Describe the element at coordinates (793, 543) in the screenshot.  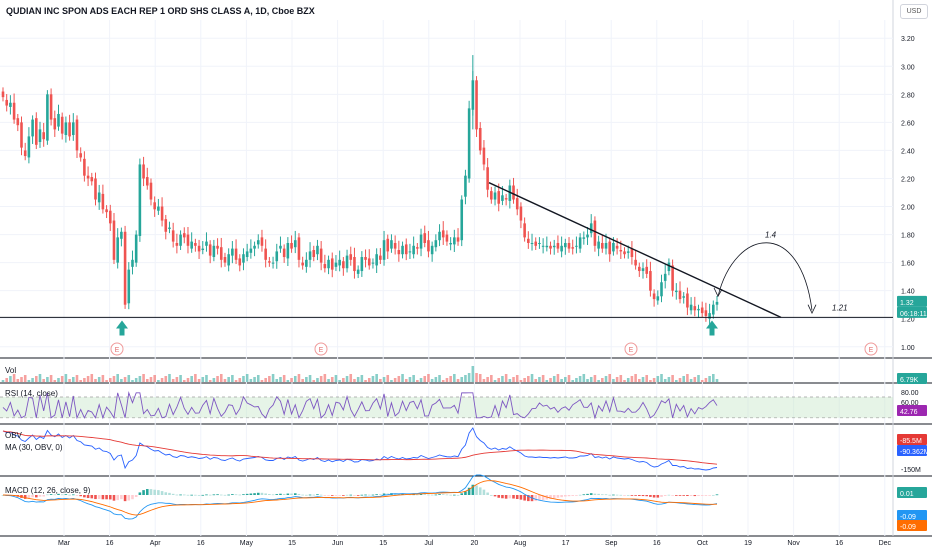
I see `time-axis-label: Nov` at that location.